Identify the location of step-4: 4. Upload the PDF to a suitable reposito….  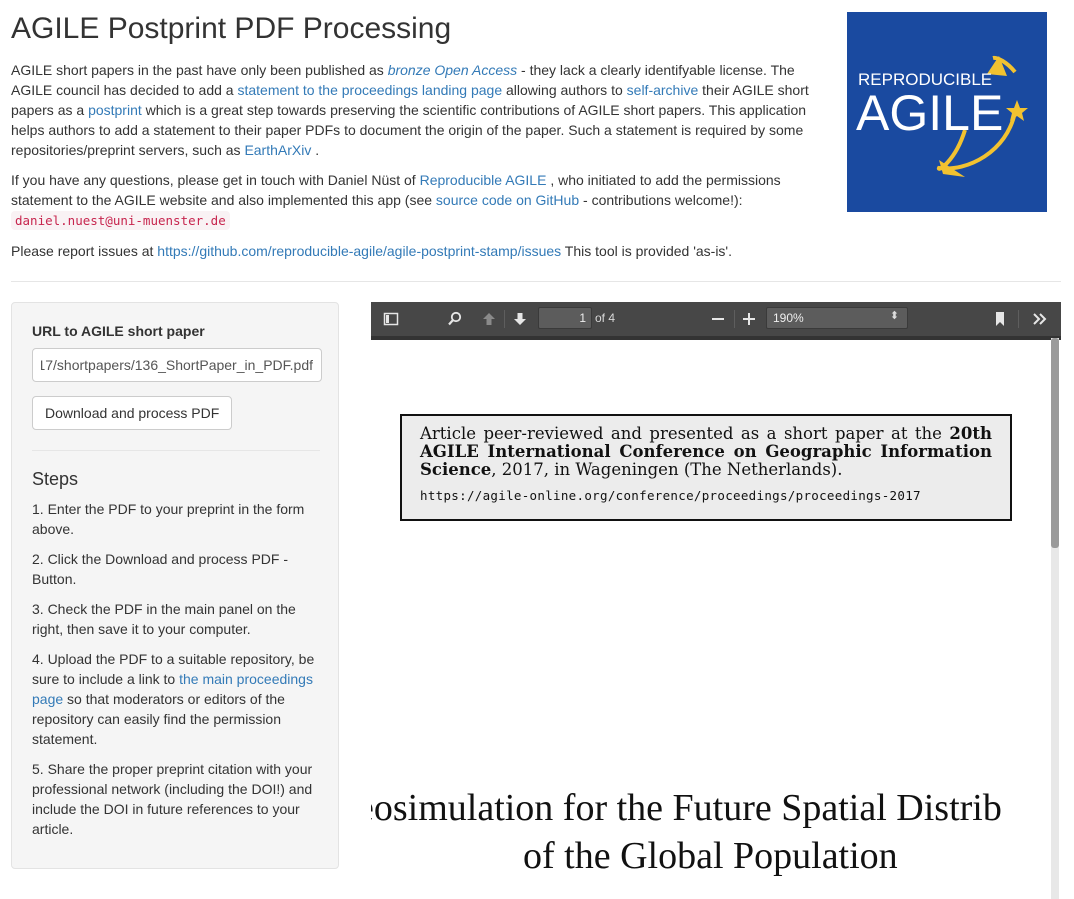
(176, 699).